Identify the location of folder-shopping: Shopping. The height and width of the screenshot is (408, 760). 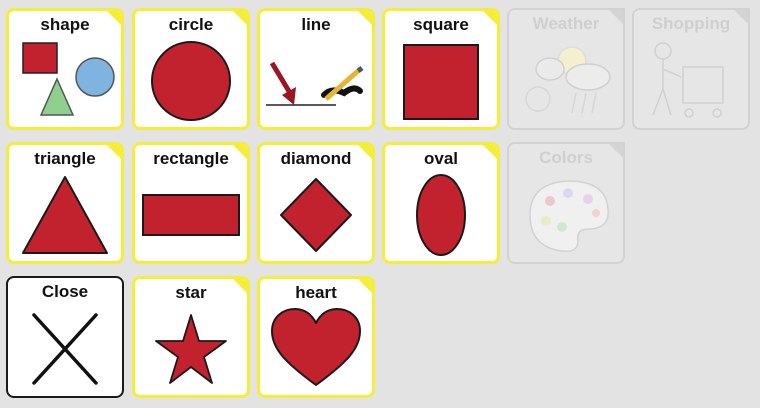
(691, 69).